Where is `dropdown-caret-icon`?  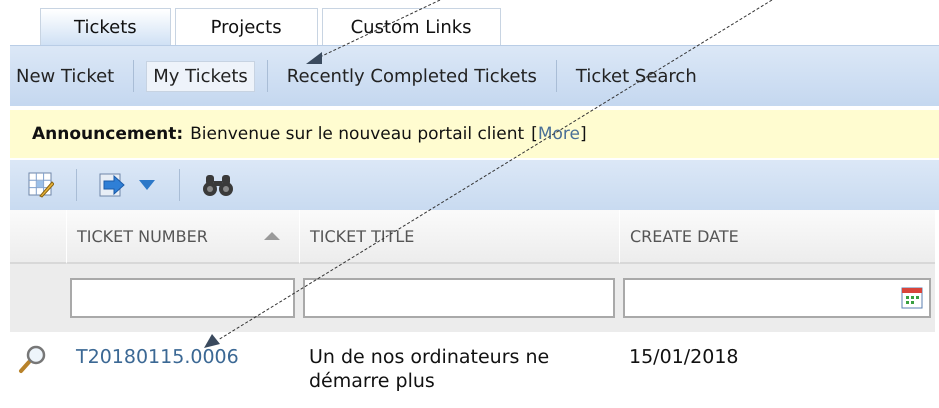
dropdown-caret-icon is located at coordinates (147, 185).